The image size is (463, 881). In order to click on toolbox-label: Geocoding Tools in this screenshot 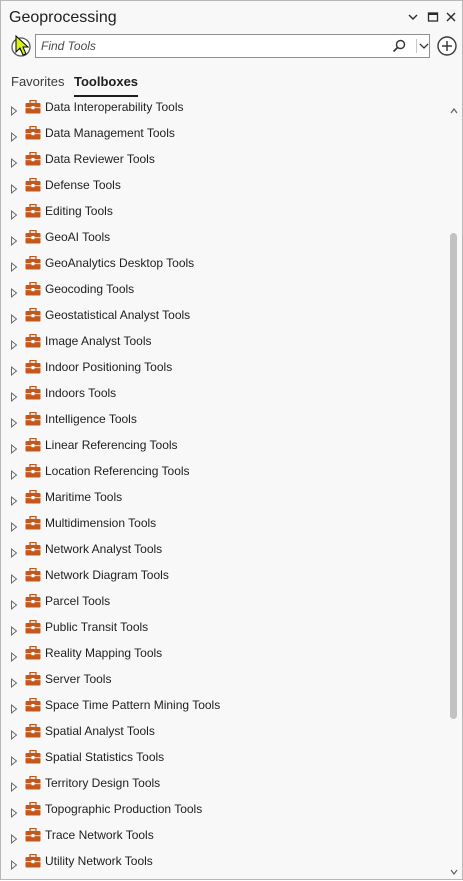, I will do `click(90, 289)`.